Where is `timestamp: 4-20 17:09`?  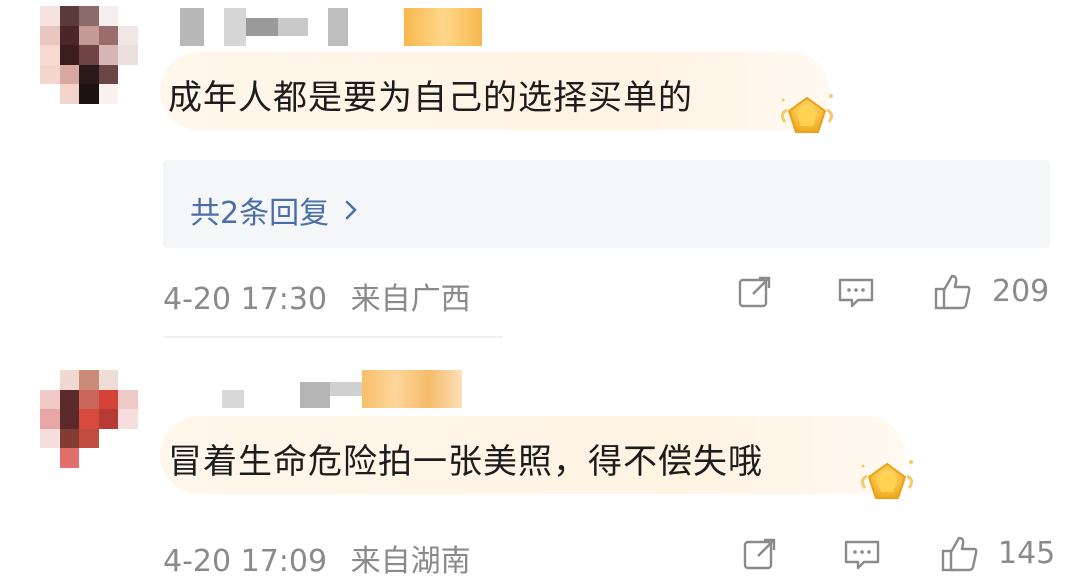 timestamp: 4-20 17:09 is located at coordinates (245, 561).